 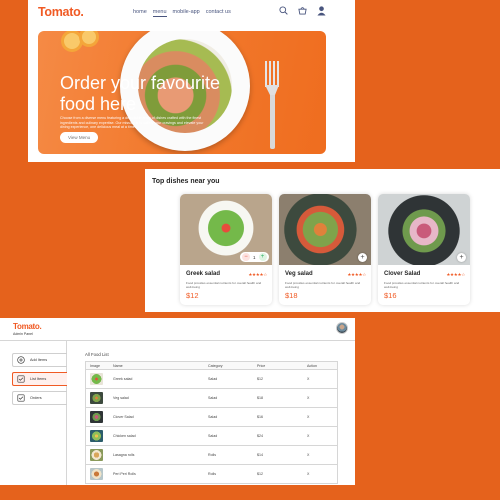 I want to click on admin-logo: Tomato., so click(x=27, y=326).